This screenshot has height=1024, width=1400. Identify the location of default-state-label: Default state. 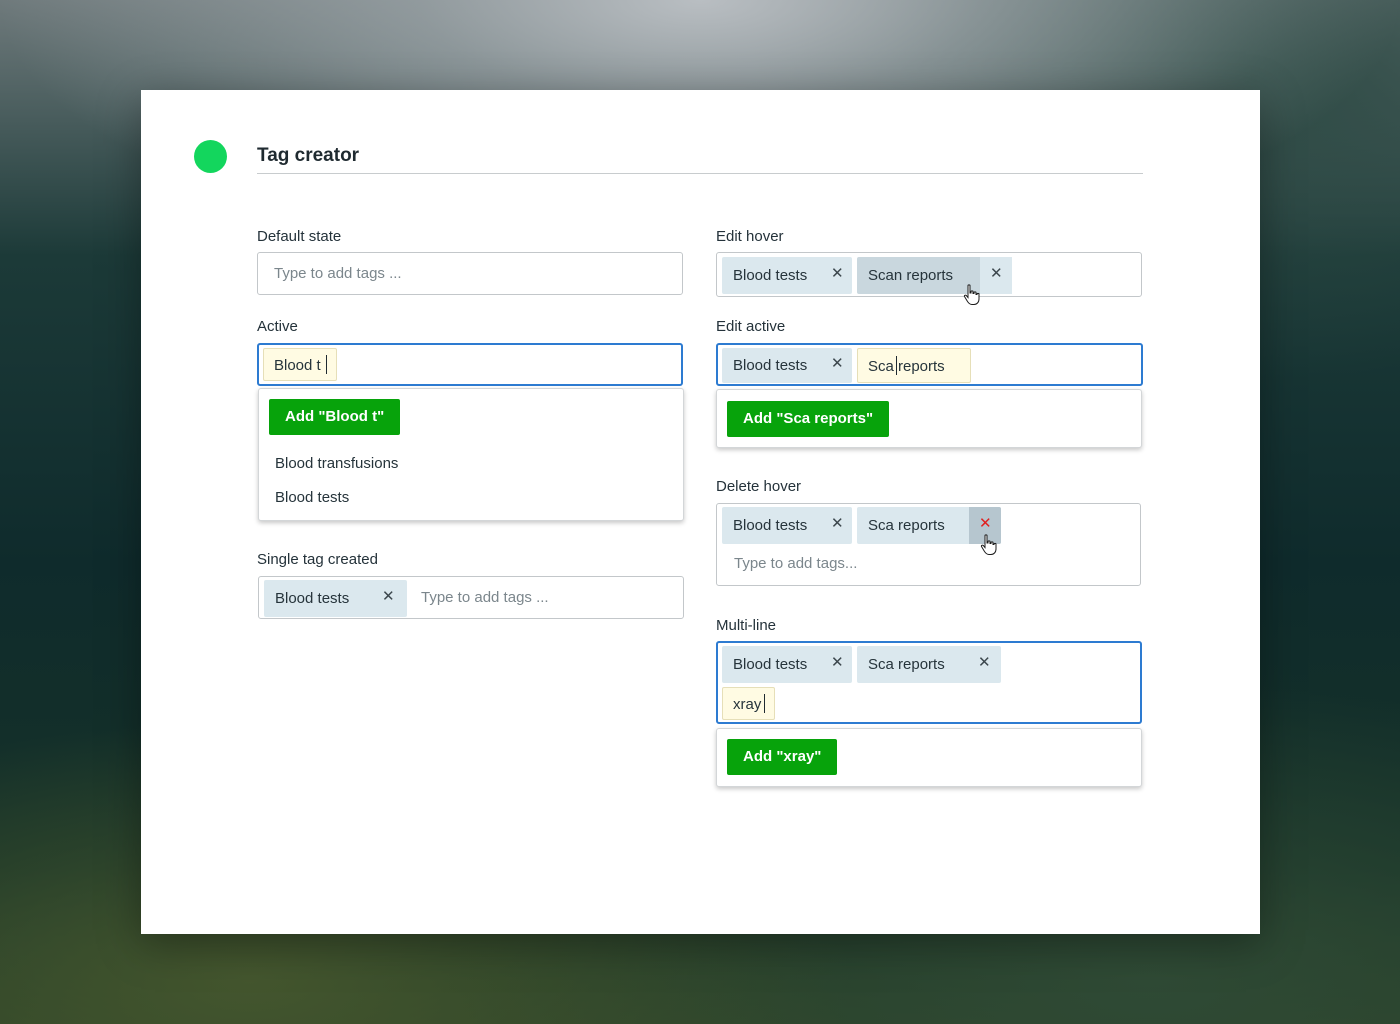
(299, 236).